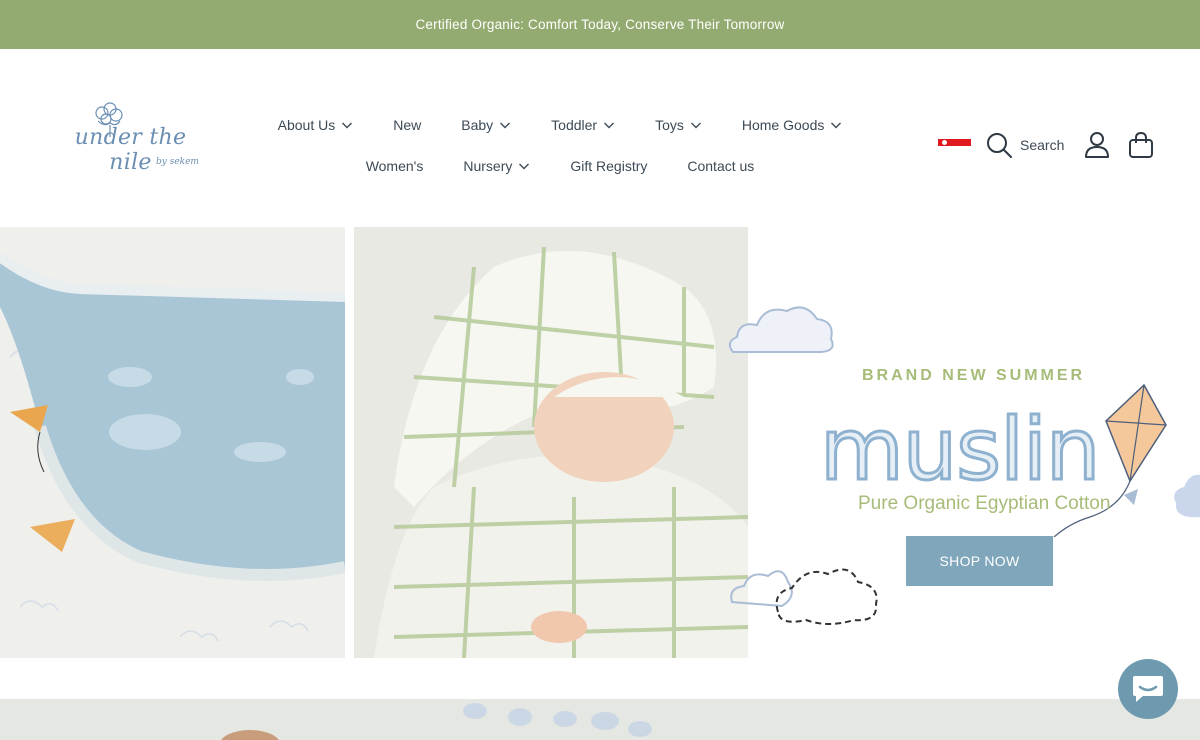 This screenshot has height=740, width=1200. I want to click on nav-item-label: About Us, so click(306, 125).